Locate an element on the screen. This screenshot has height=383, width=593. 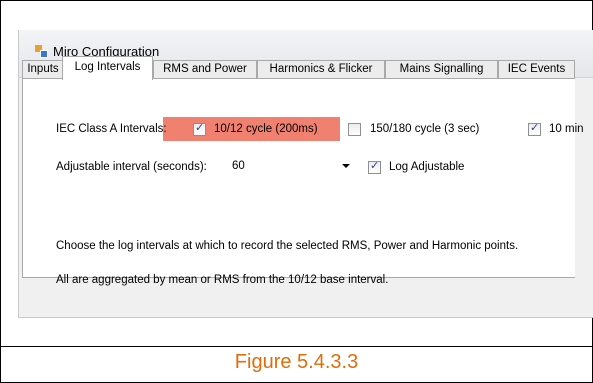
checkbox-10-min: ✓ is located at coordinates (534, 129).